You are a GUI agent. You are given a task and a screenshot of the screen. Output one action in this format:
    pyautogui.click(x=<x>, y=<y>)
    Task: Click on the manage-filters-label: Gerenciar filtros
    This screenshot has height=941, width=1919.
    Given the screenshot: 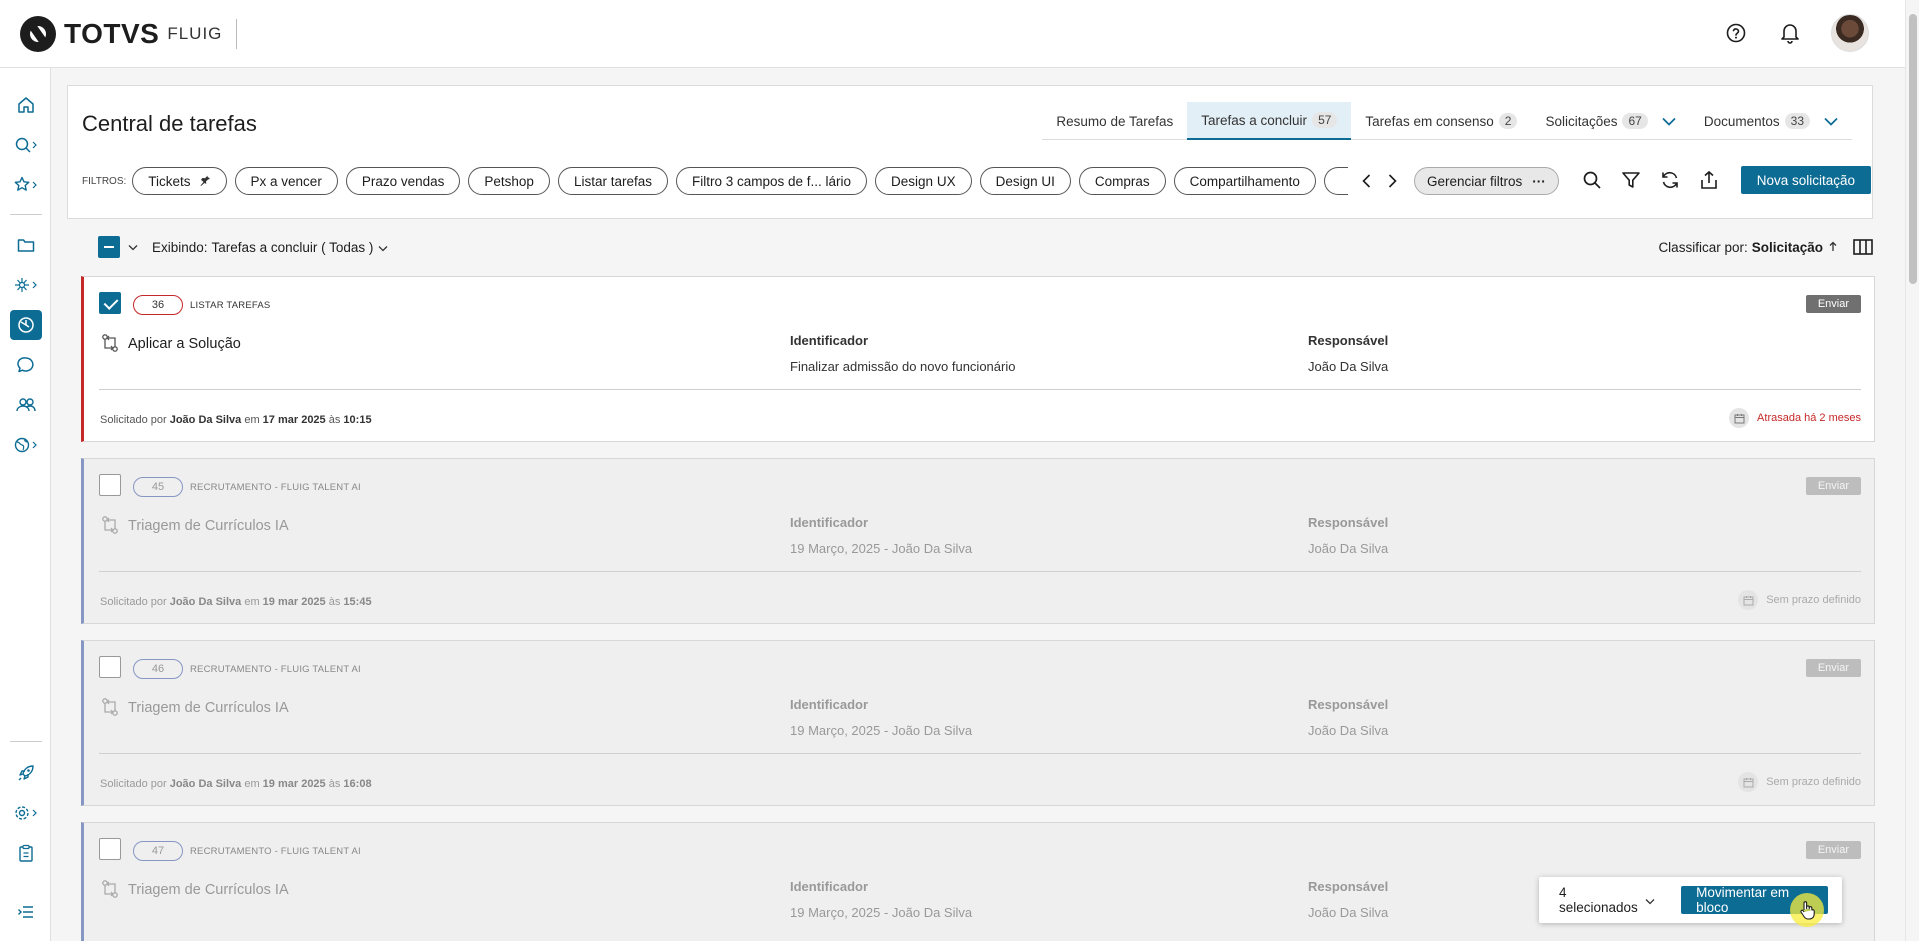 What is the action you would take?
    pyautogui.click(x=1474, y=181)
    